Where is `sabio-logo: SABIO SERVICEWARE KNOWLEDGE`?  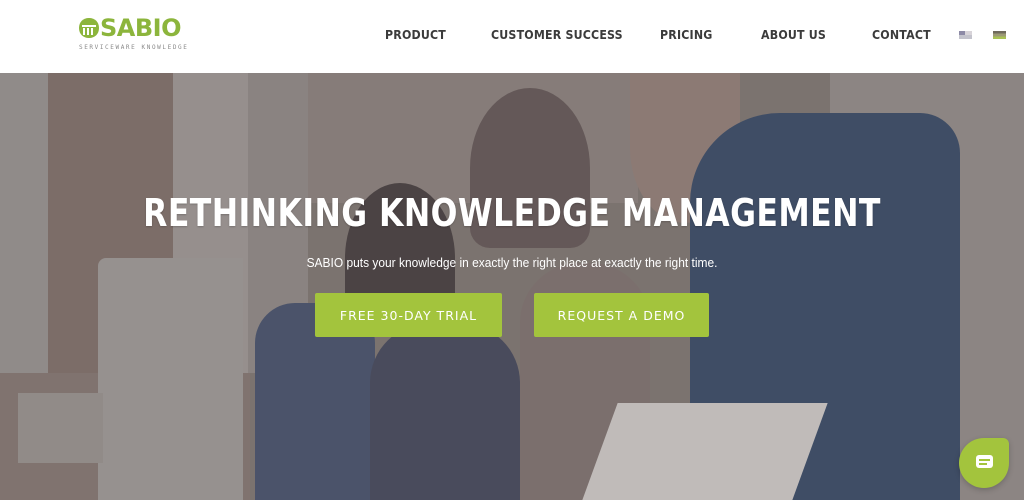
sabio-logo: SABIO SERVICEWARE KNOWLEDGE is located at coordinates (133, 34).